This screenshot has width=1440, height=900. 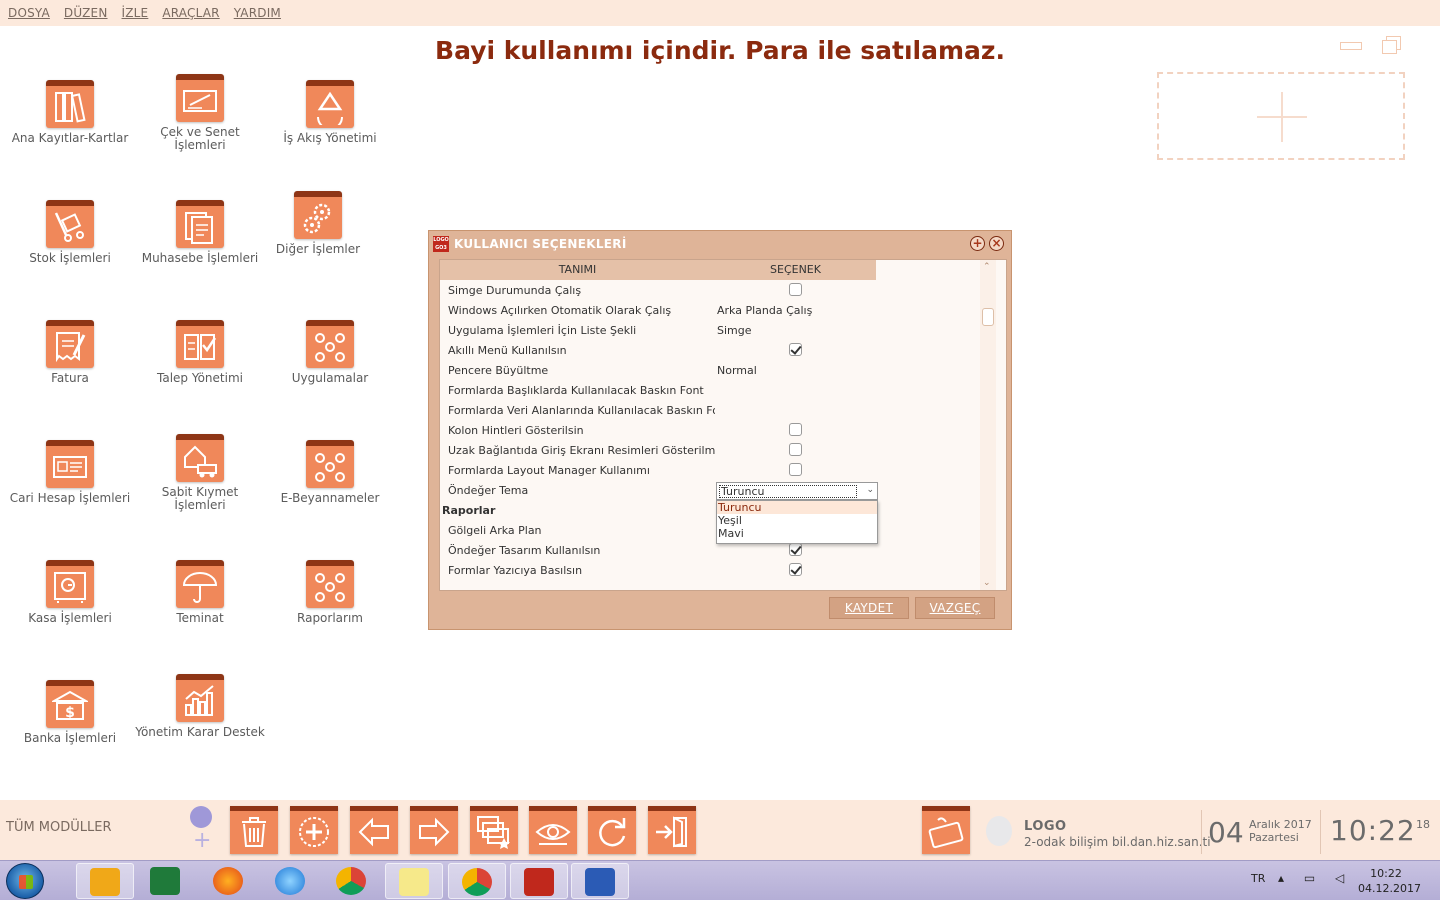 What do you see at coordinates (59, 827) in the screenshot?
I see `all-modules-label: TÜM MODÜLLER` at bounding box center [59, 827].